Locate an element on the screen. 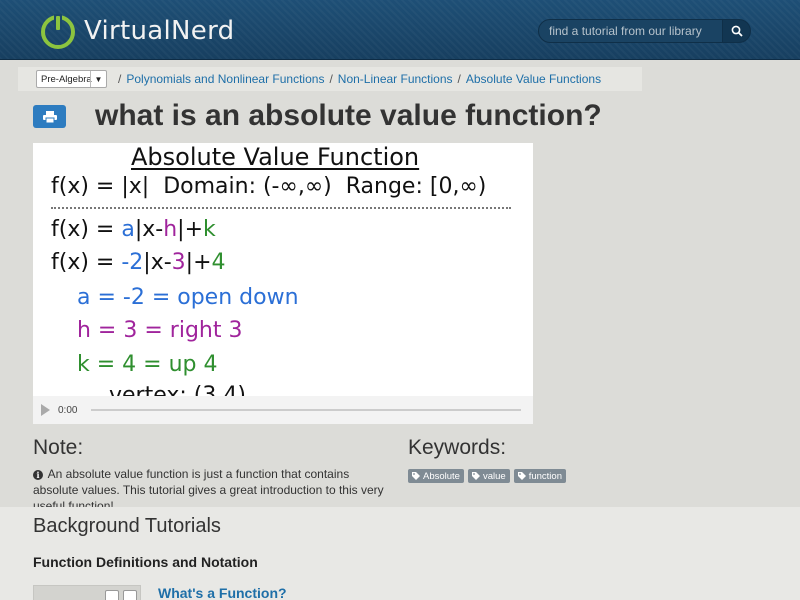 The image size is (800, 600). subject-select: Pre-Algebra ▼ is located at coordinates (71, 79).